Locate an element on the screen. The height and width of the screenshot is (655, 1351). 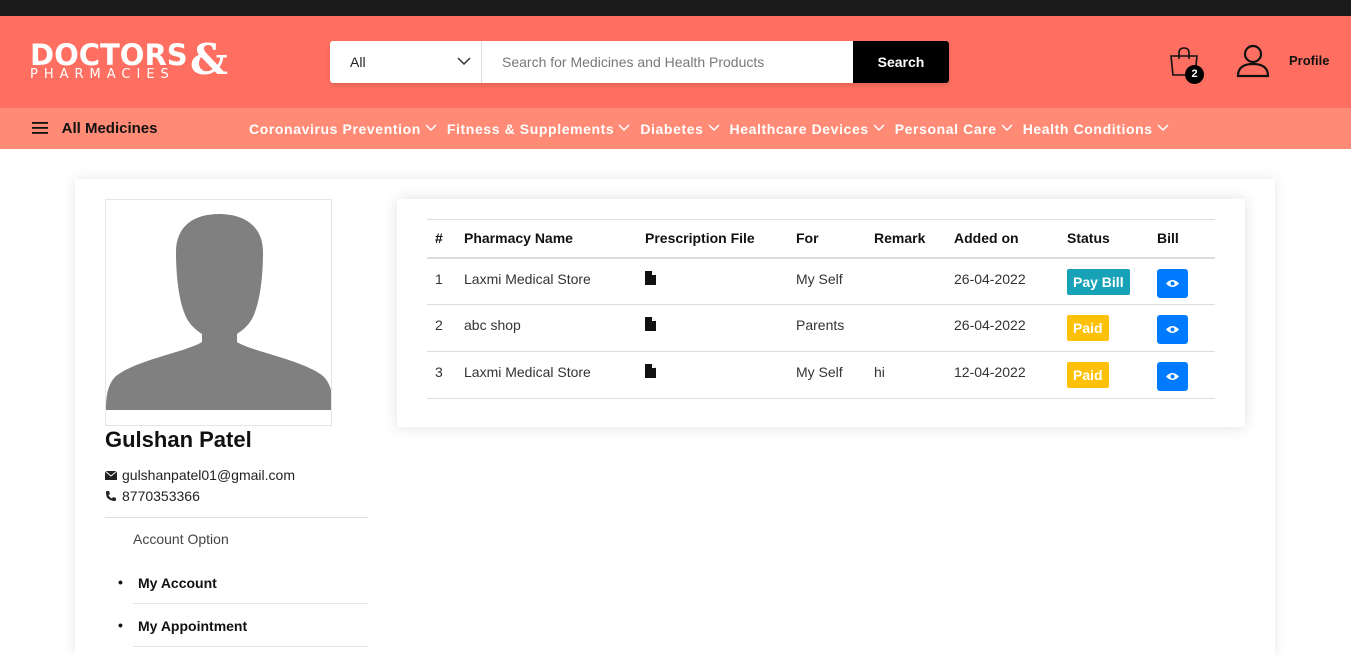
logo-line2: PHARMACIES is located at coordinates (102, 74).